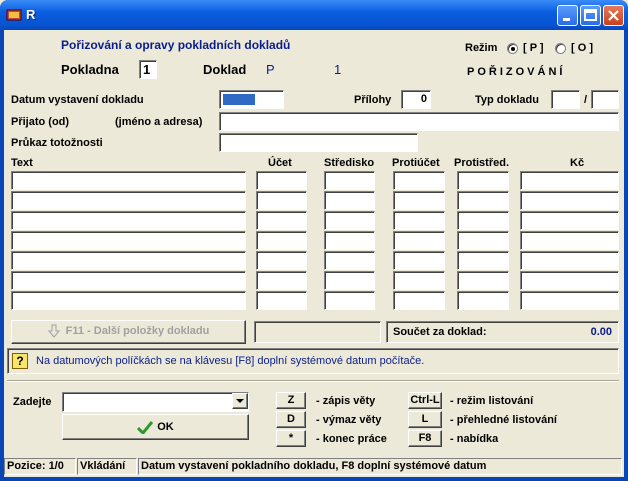 The height and width of the screenshot is (481, 628). Describe the element at coordinates (22, 163) in the screenshot. I see `col-text-header: Text` at that location.